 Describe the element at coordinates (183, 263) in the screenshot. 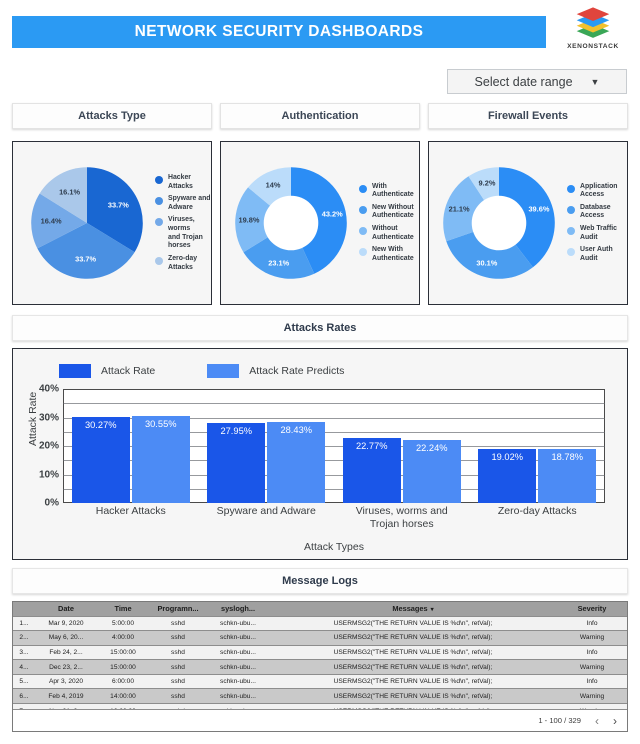

I see `legend-item: Zero-day Attacks` at that location.